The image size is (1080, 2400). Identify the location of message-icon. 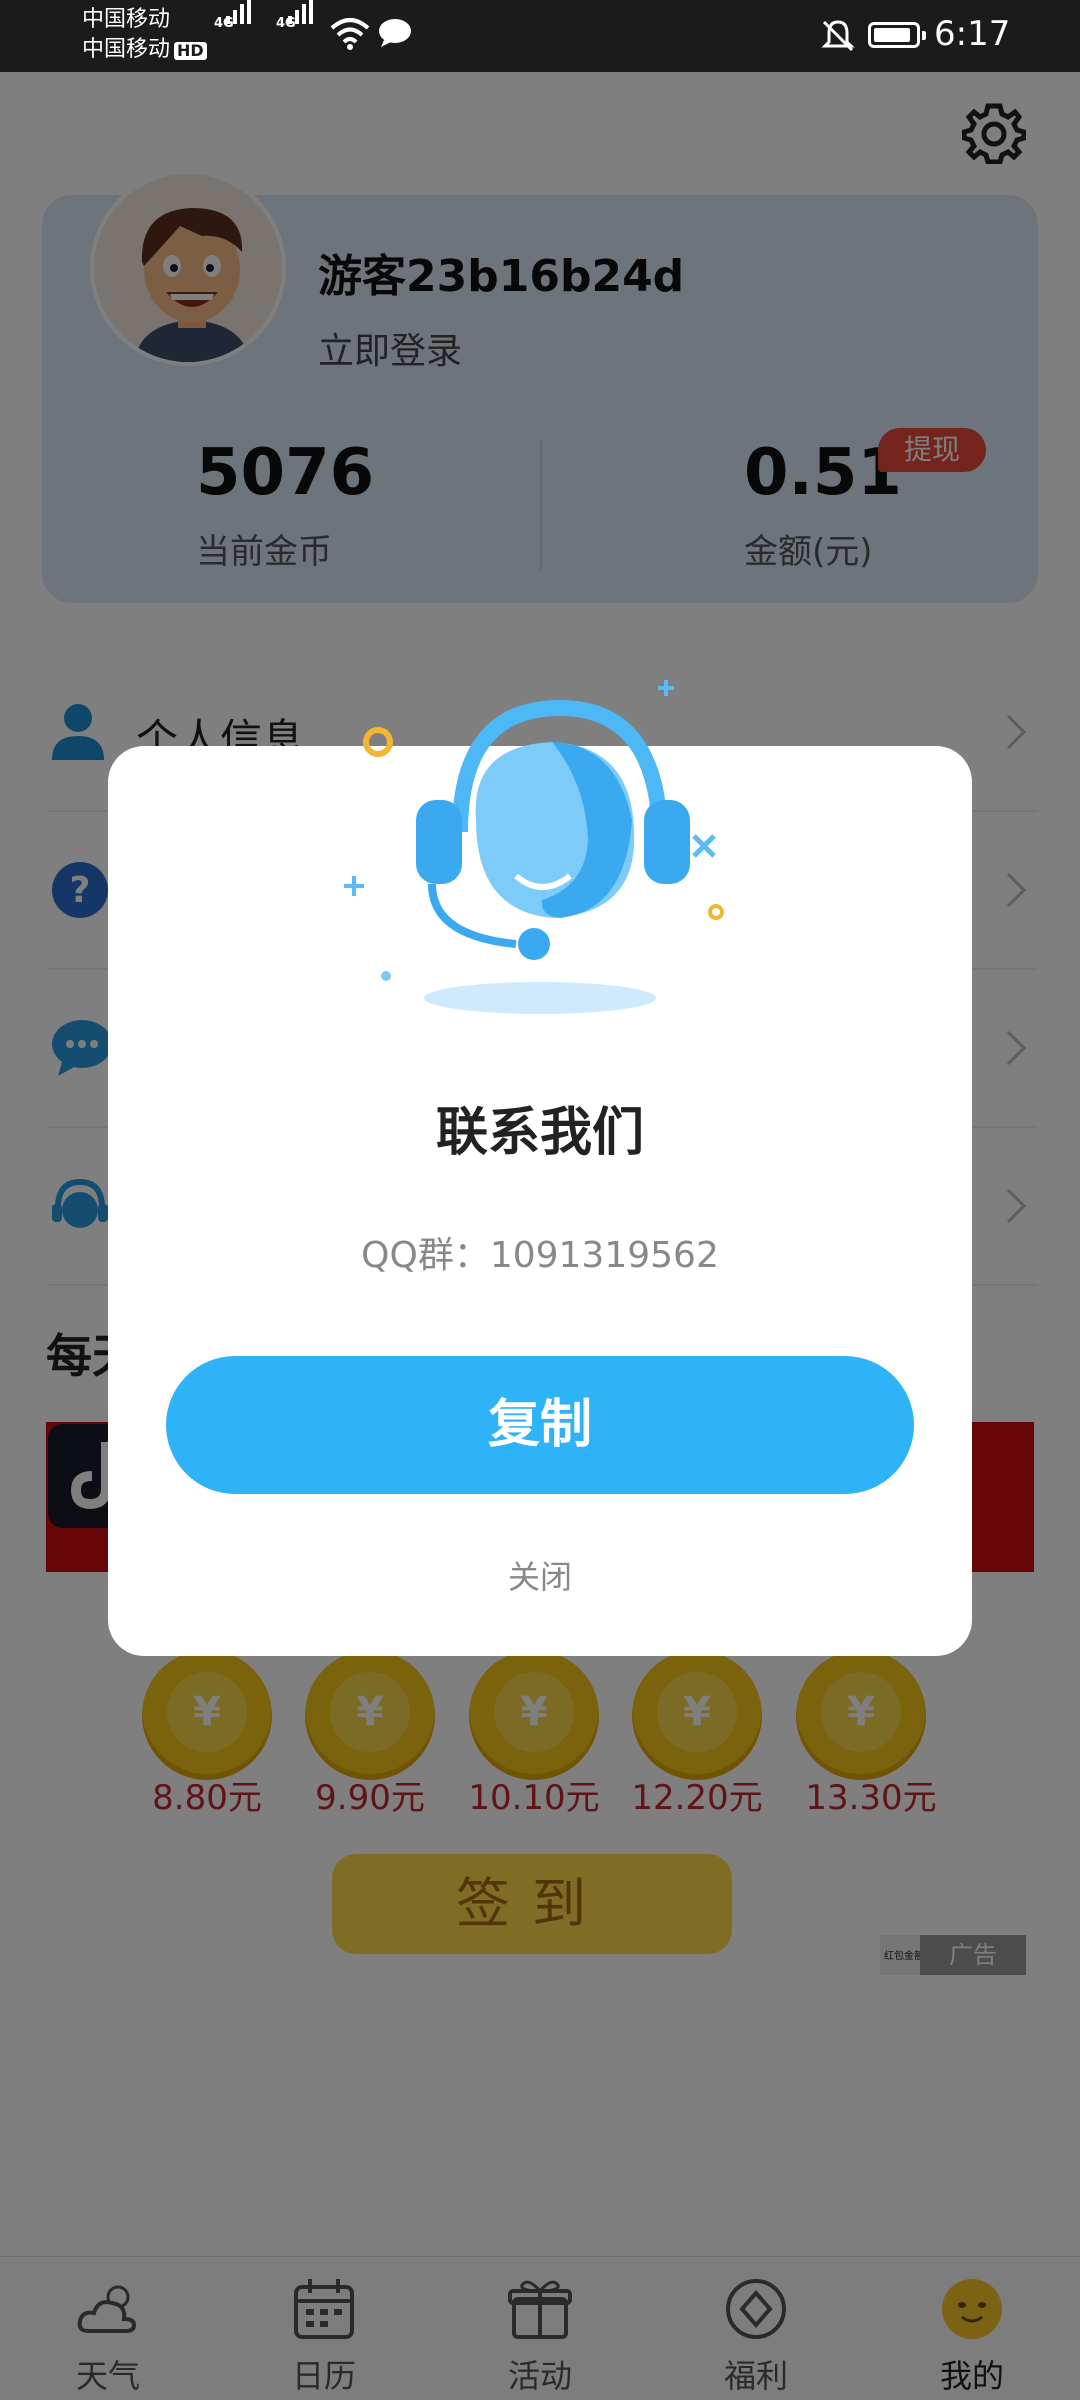
(395, 33).